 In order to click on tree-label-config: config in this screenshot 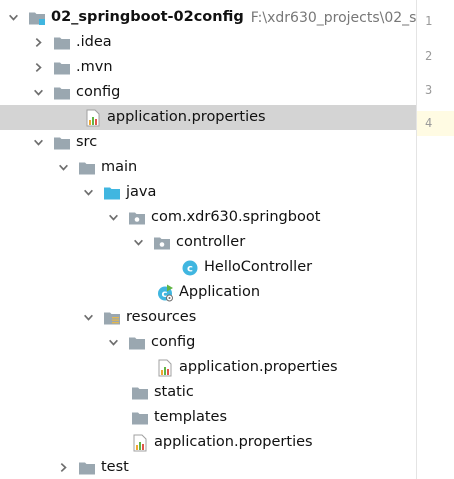, I will do `click(98, 92)`.